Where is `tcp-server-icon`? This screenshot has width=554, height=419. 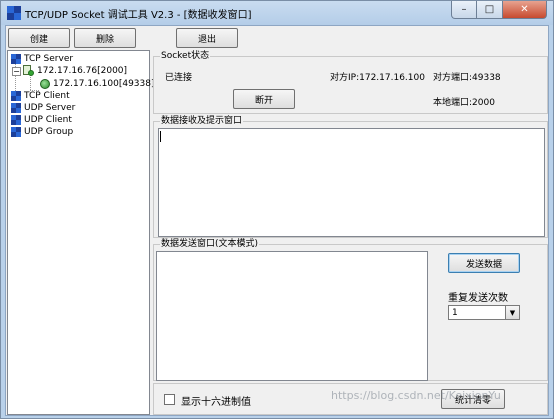 tcp-server-icon is located at coordinates (16, 59).